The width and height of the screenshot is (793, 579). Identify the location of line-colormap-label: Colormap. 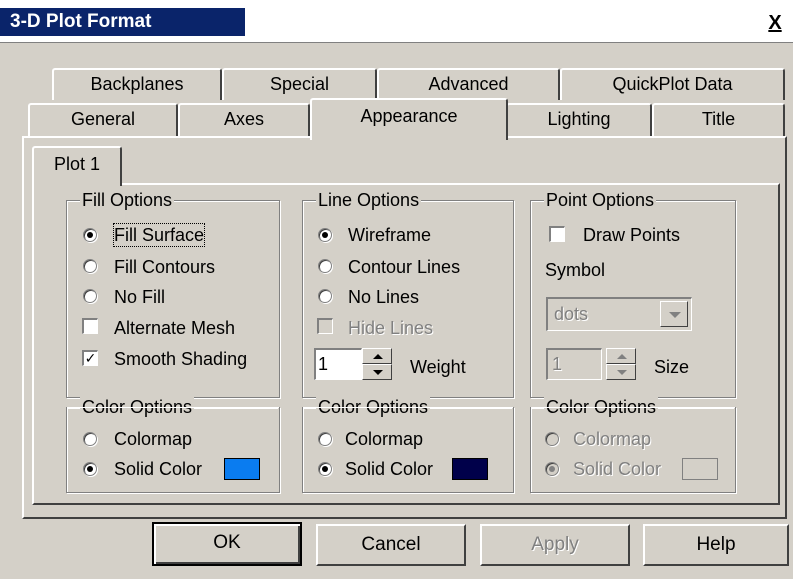
(384, 439).